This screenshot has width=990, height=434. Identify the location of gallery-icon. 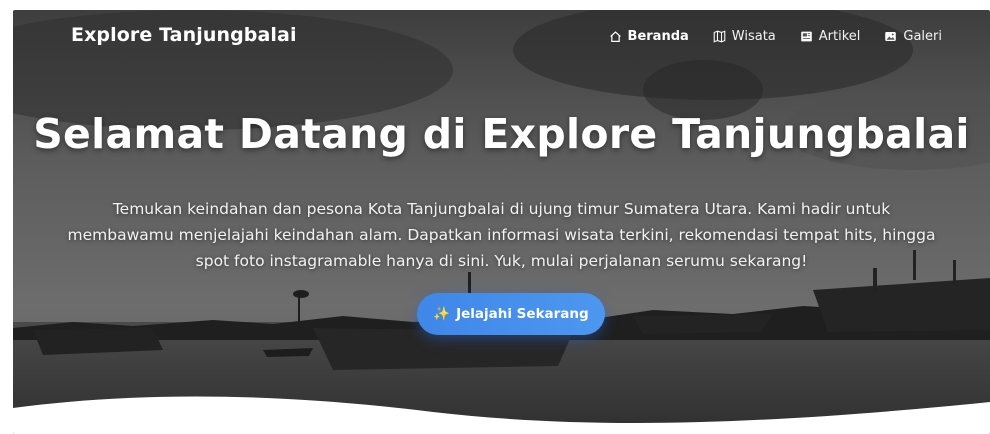
(890, 36).